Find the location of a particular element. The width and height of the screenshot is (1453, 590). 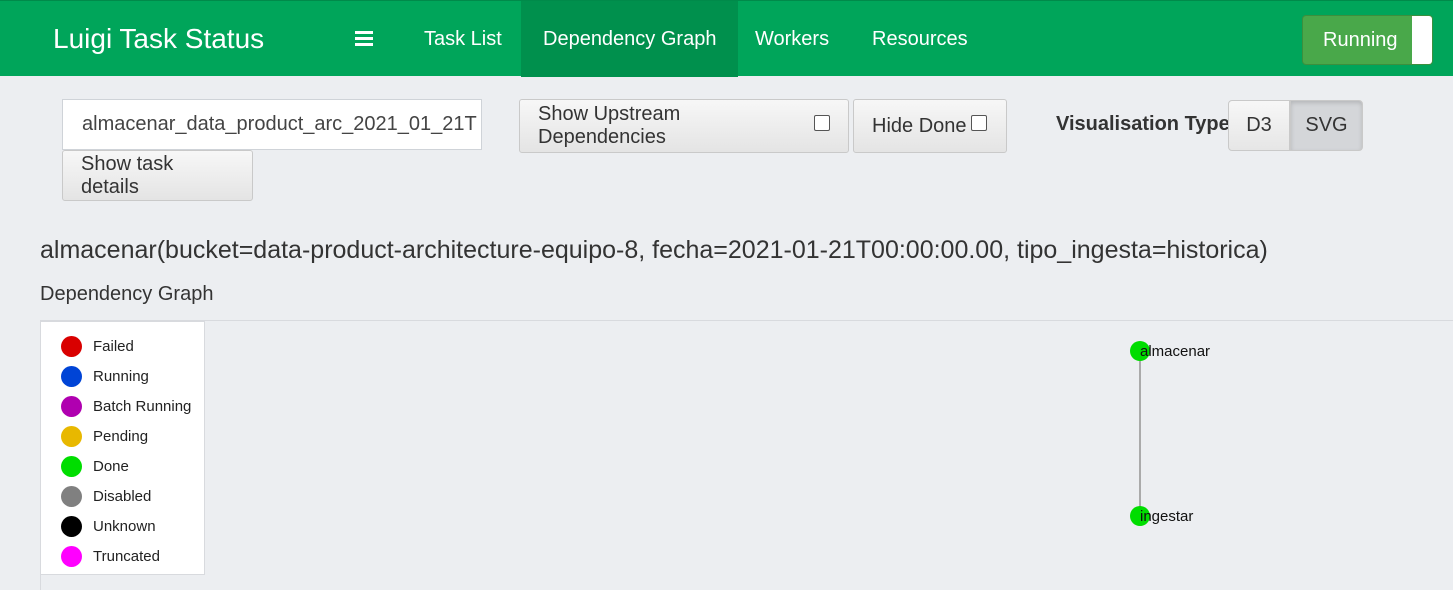

vis-option-d3: D3 is located at coordinates (1259, 125).